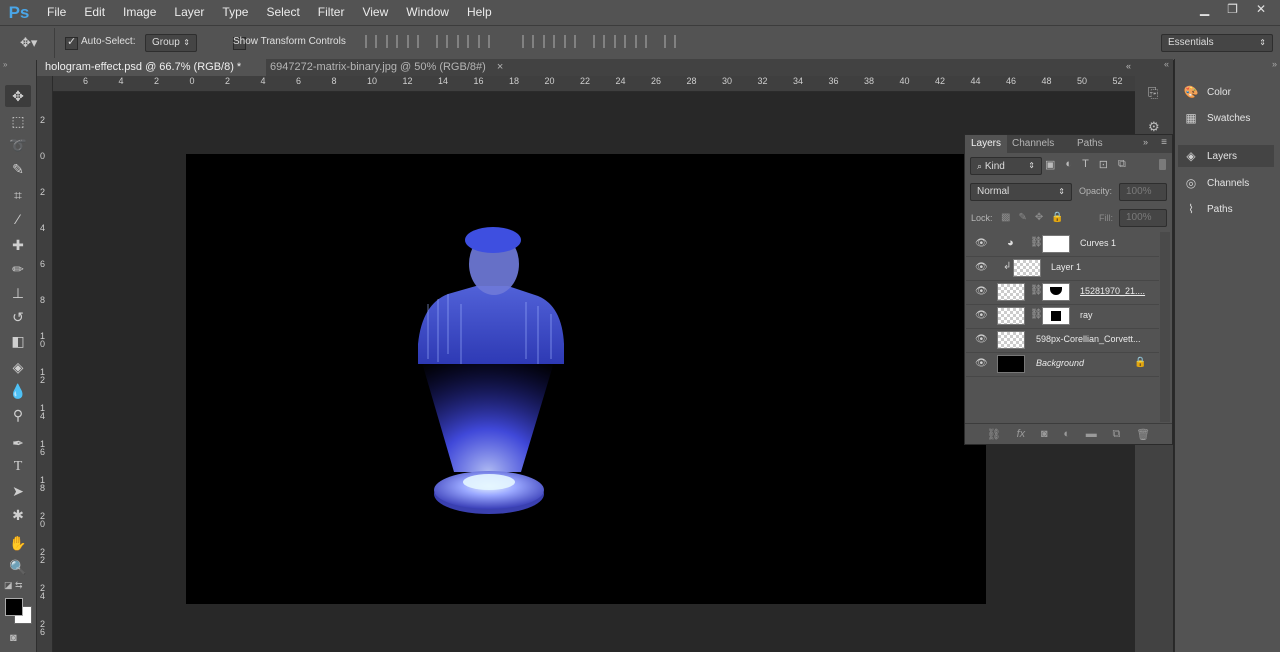 Image resolution: width=1280 pixels, height=652 pixels. Describe the element at coordinates (18, 219) in the screenshot. I see `eyedropper-tool-icon: ⁄` at that location.